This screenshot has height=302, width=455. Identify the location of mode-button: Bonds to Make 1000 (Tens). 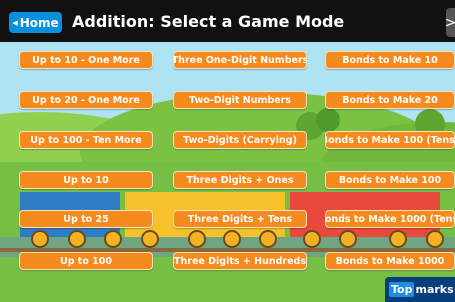
(390, 219).